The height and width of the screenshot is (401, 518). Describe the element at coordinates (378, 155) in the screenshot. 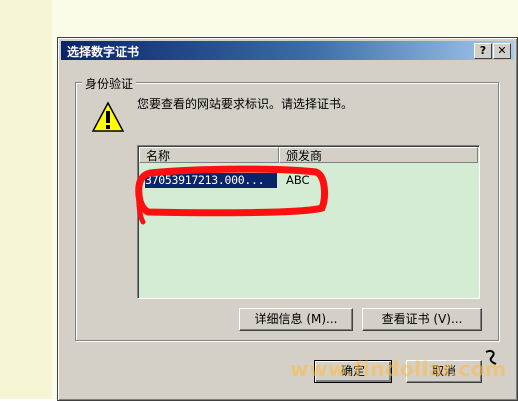

I see `column-header-issuer: 颁发商` at that location.